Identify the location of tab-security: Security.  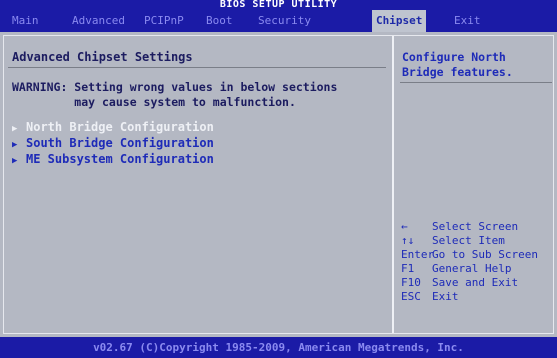
(284, 21).